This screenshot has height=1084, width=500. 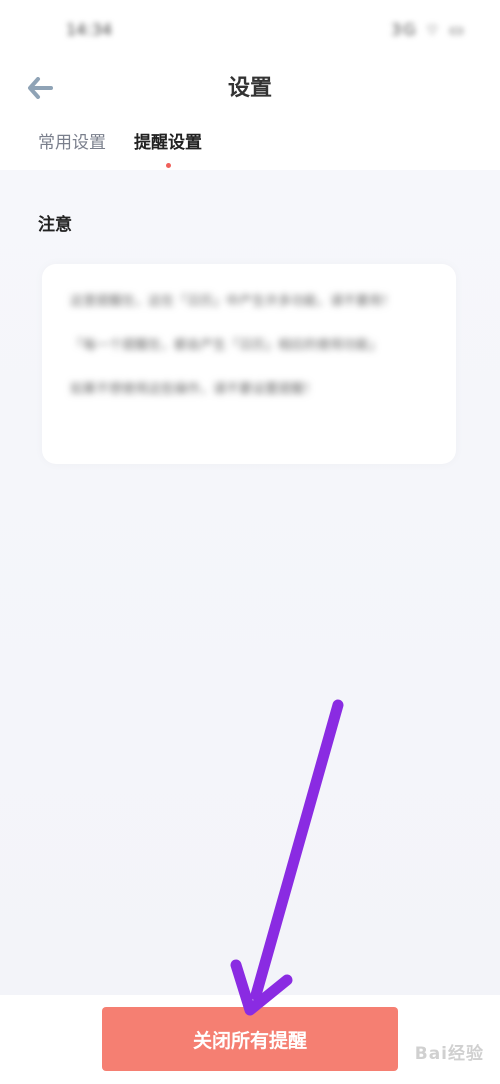 I want to click on status-bar: 14:34 3G ⌔ ▭, so click(x=250, y=30).